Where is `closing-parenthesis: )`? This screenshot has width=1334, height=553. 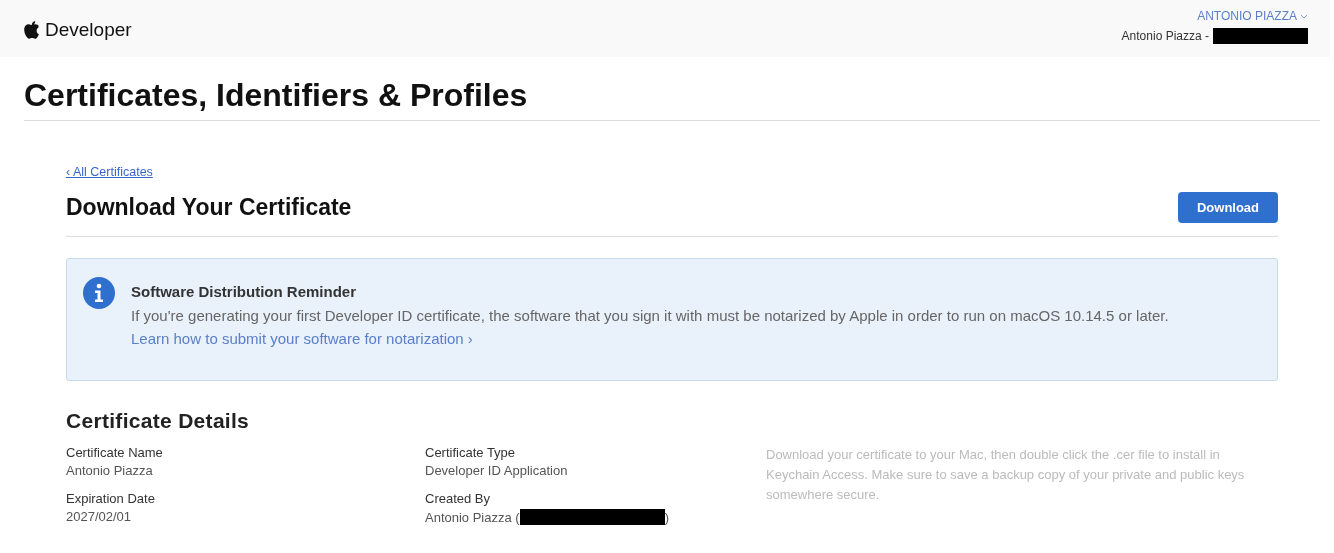
closing-parenthesis: ) is located at coordinates (666, 517).